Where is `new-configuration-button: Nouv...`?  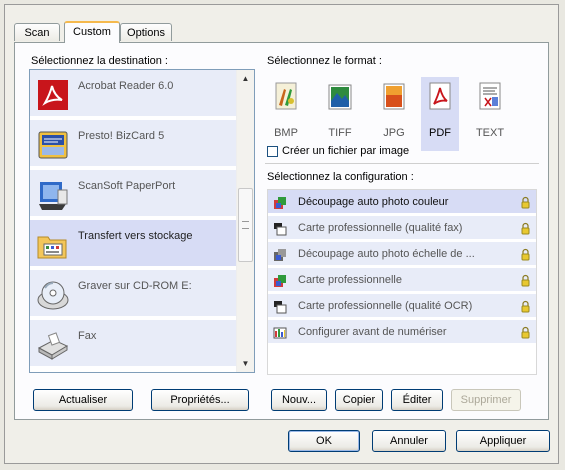 new-configuration-button: Nouv... is located at coordinates (299, 400).